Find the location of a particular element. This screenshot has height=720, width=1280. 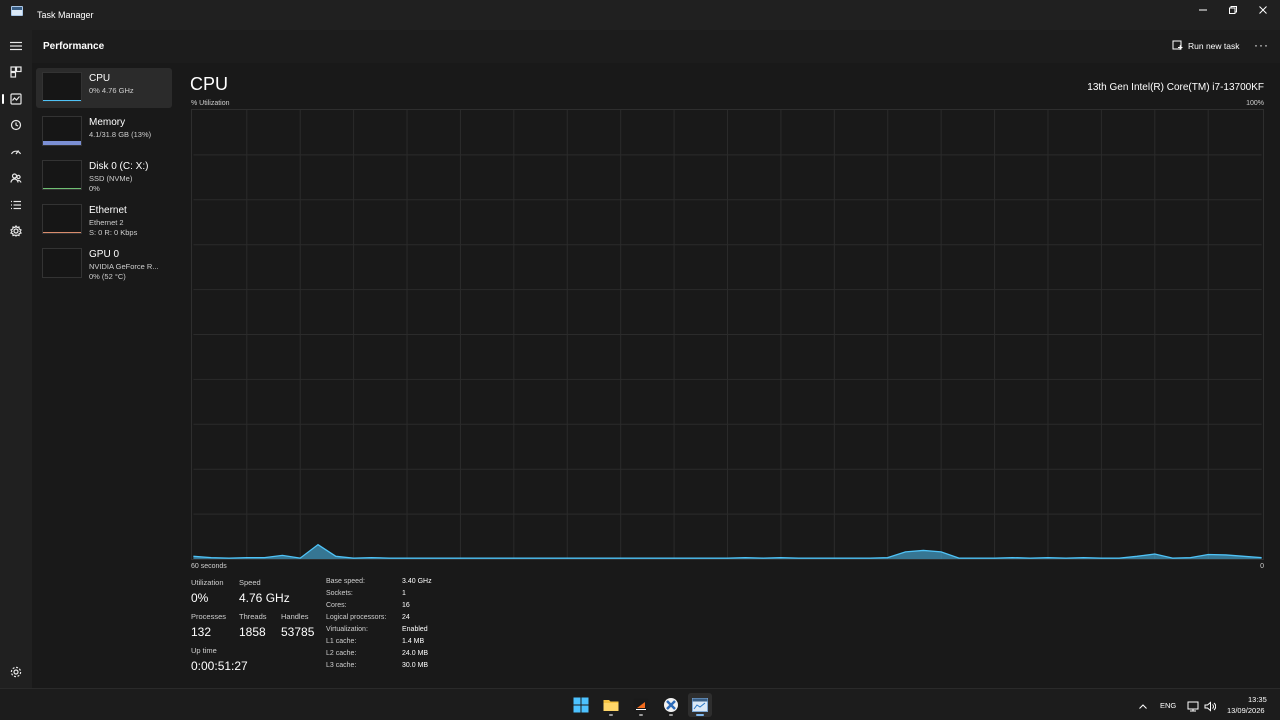

resource-disk: Disk 0 (C: X:) SSD (NVMe) 0% is located at coordinates (104, 176).